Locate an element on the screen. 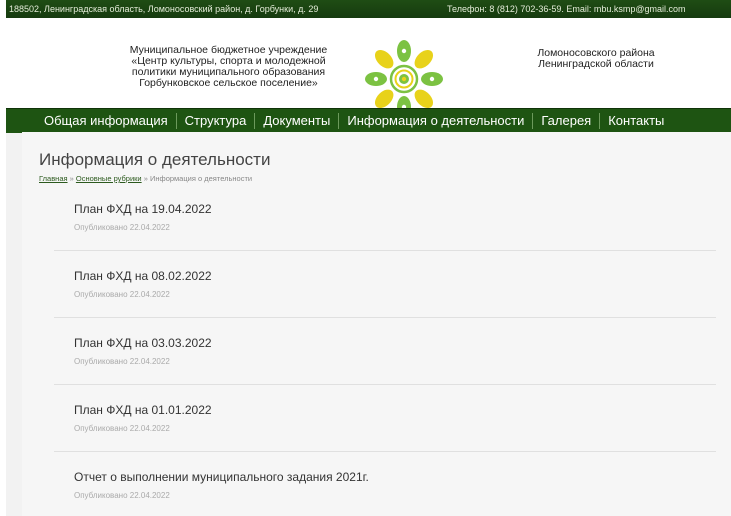 This screenshot has height=516, width=731. breadcrumb-current: Информация о деятельности is located at coordinates (201, 178).